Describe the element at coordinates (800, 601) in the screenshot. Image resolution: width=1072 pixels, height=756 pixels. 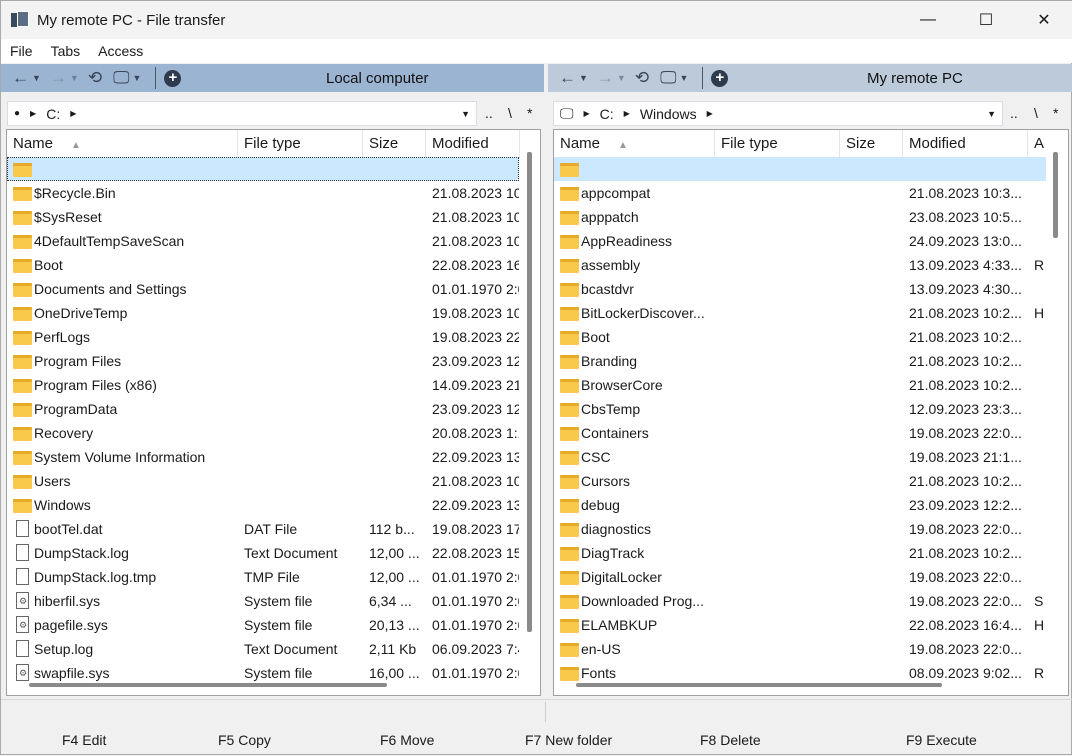
I see `file-row: Downloaded Prog... 19.08.2023 22:0... S` at that location.